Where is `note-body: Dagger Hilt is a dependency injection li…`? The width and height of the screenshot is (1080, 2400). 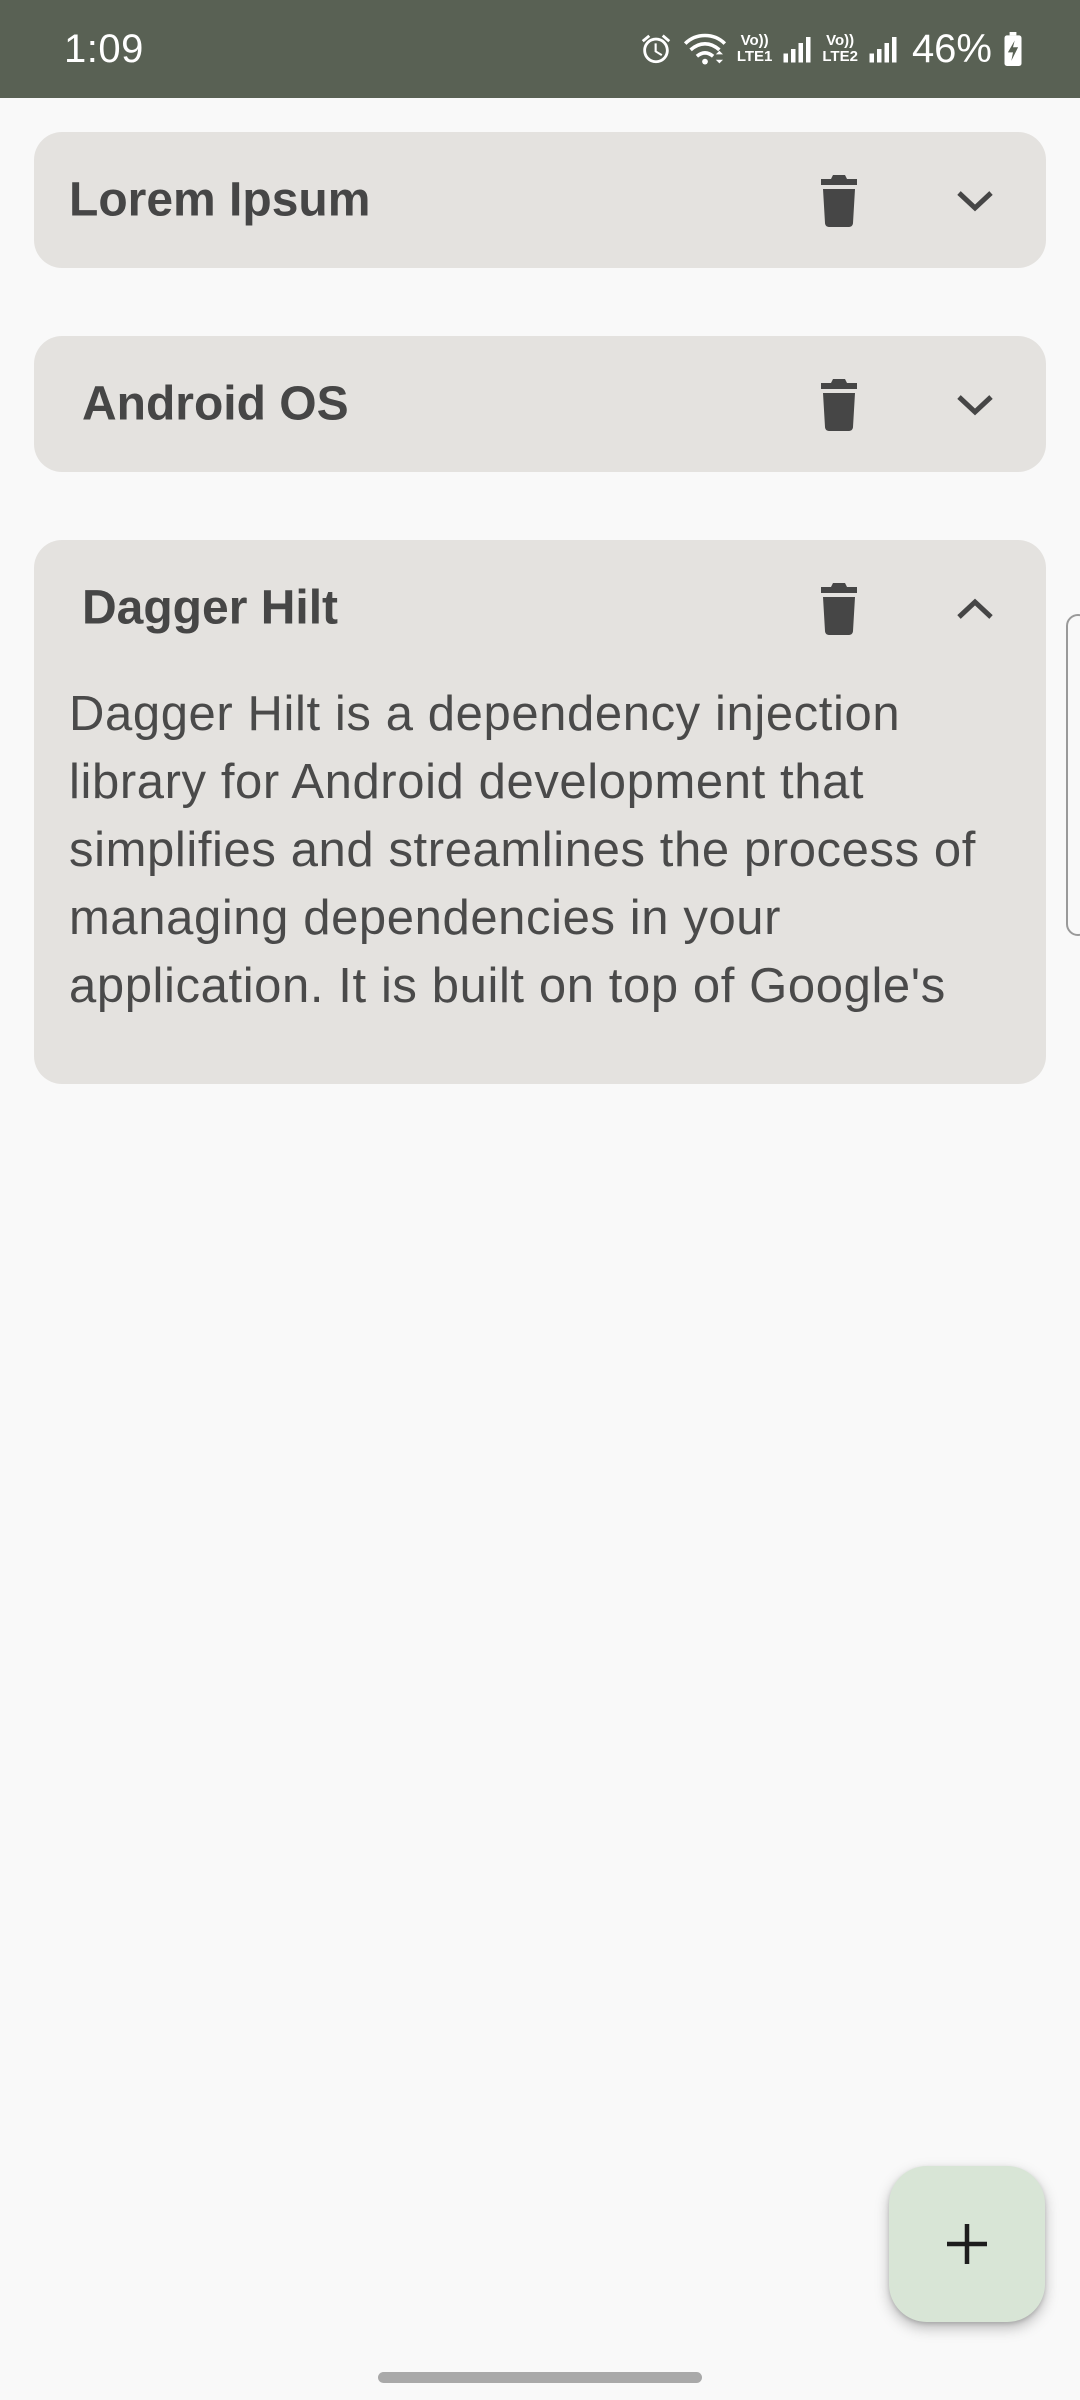 note-body: Dagger Hilt is a dependency injection li… is located at coordinates (522, 850).